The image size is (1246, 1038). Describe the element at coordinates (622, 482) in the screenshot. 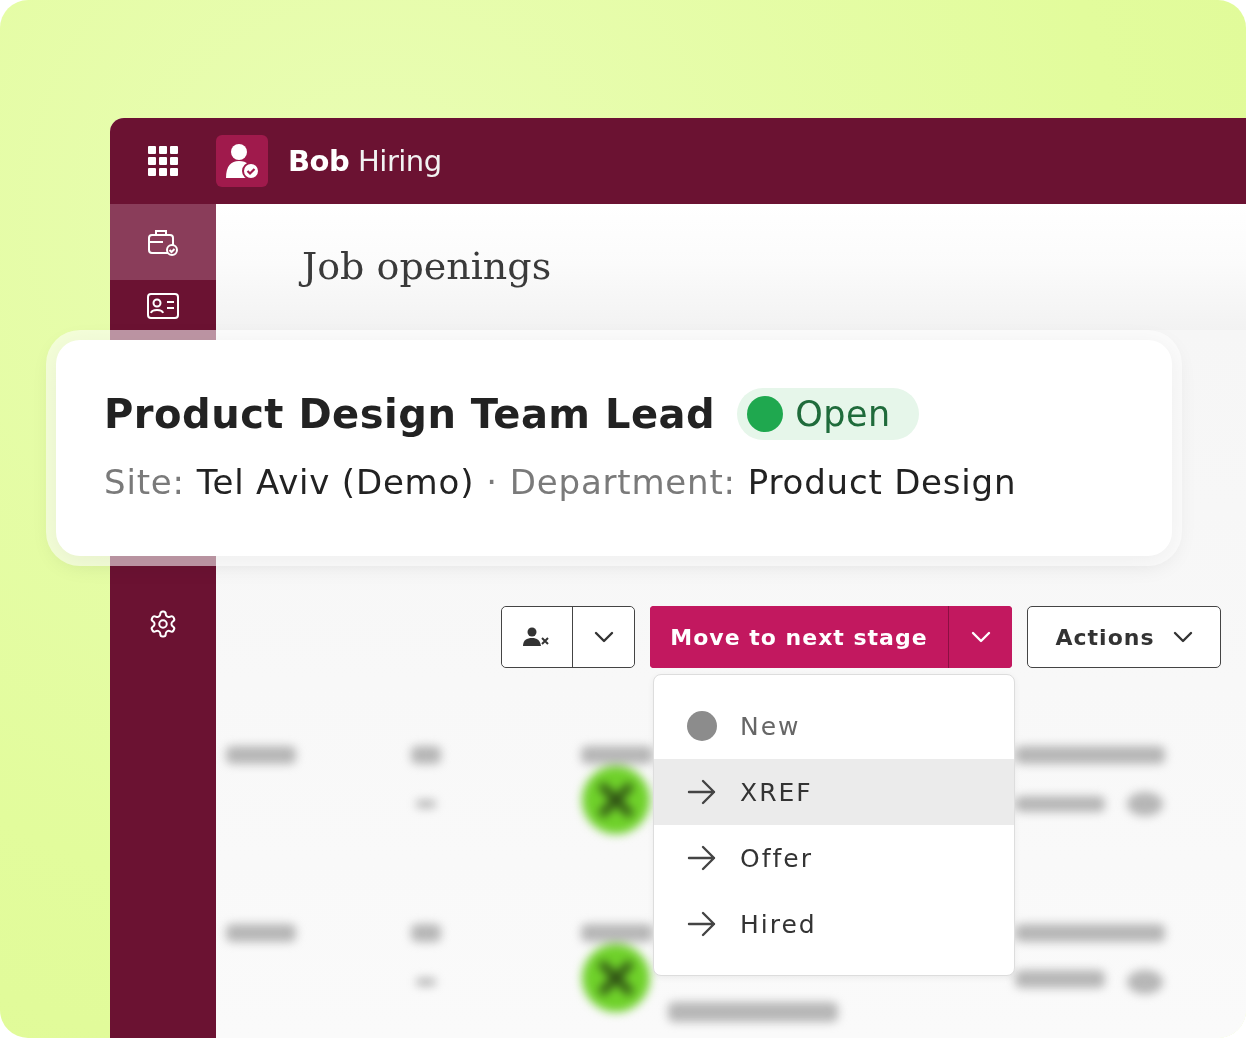

I see `department-label: Department:` at that location.